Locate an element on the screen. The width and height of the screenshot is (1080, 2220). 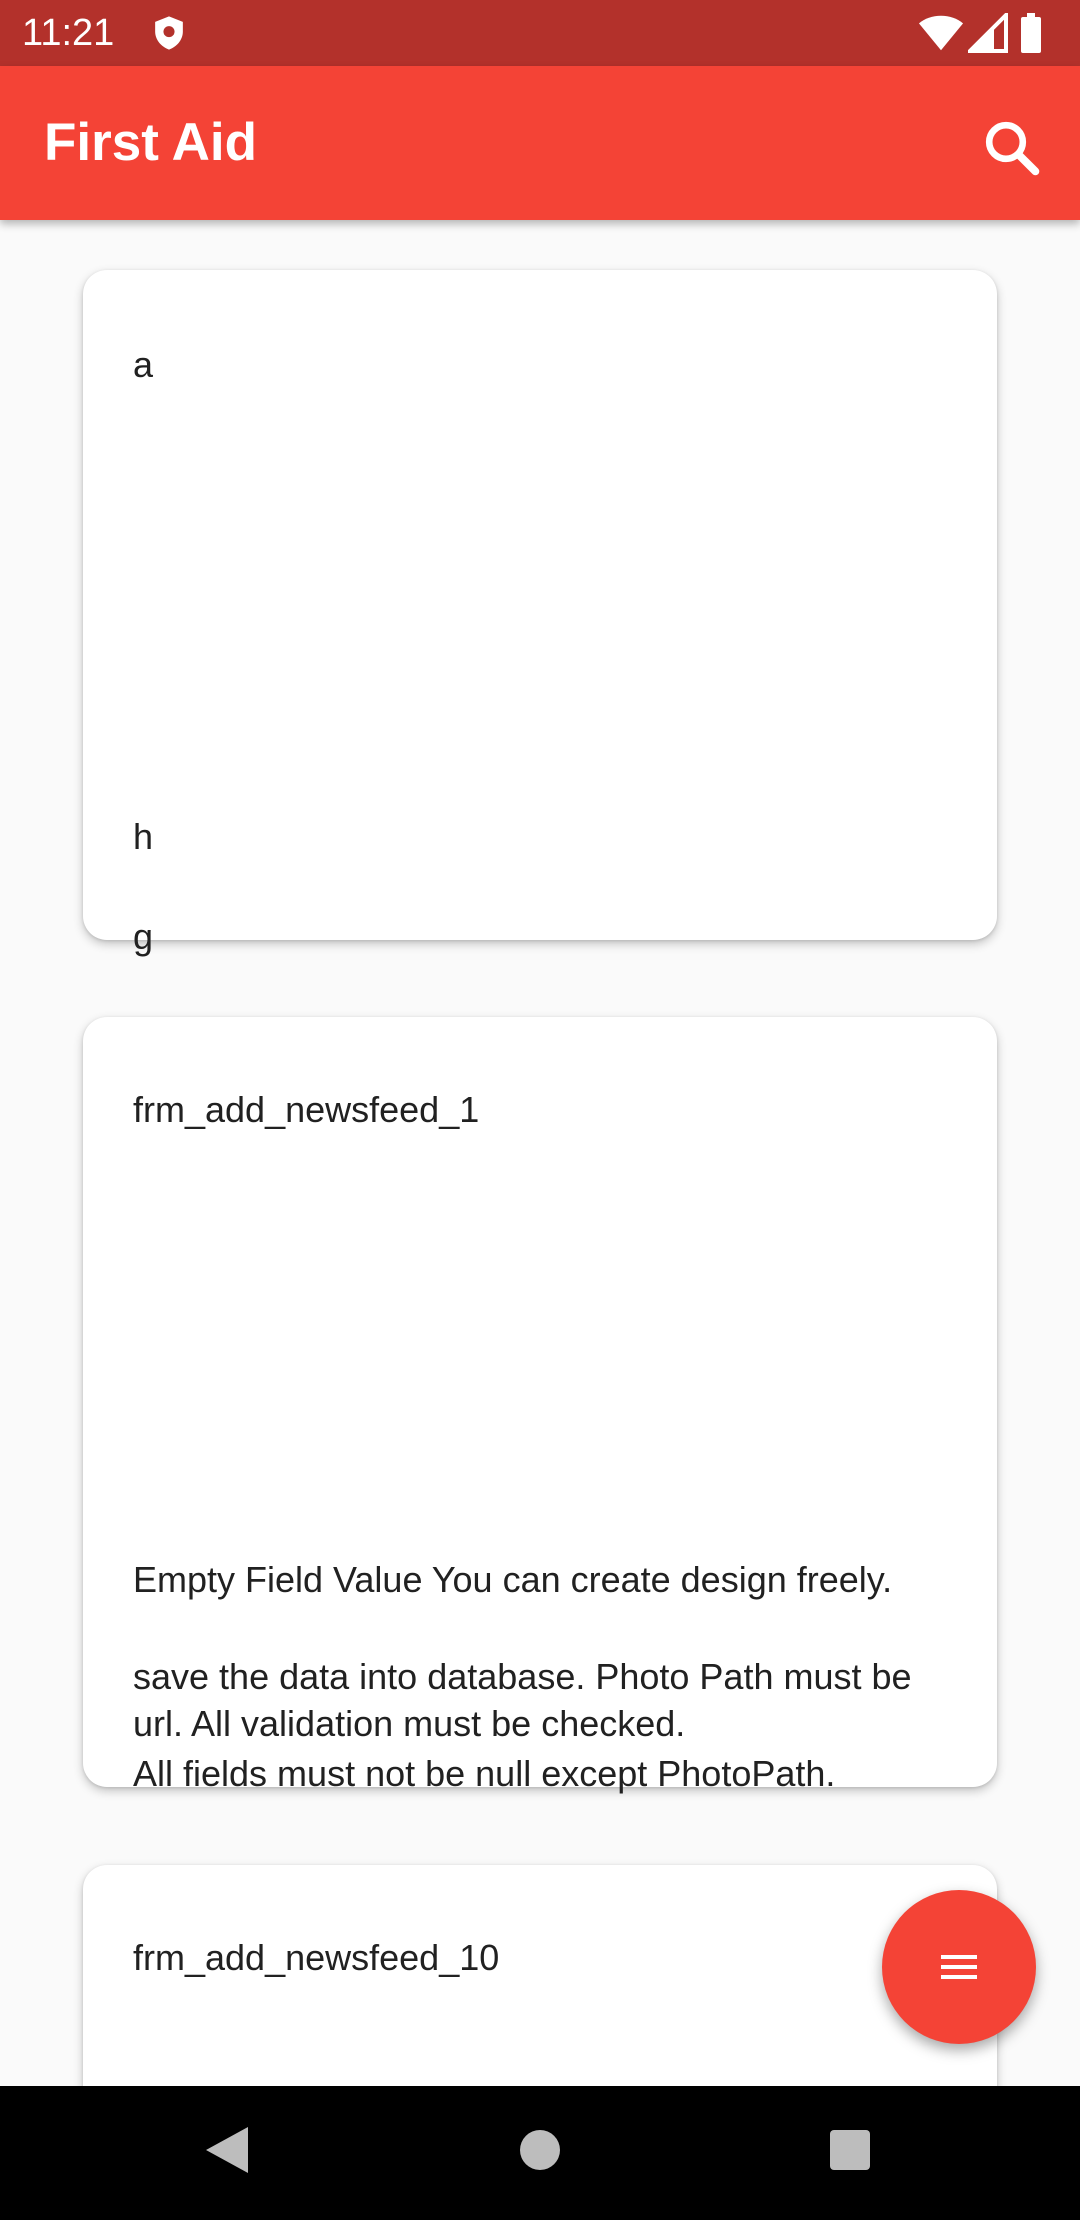
card-title: a is located at coordinates (143, 364).